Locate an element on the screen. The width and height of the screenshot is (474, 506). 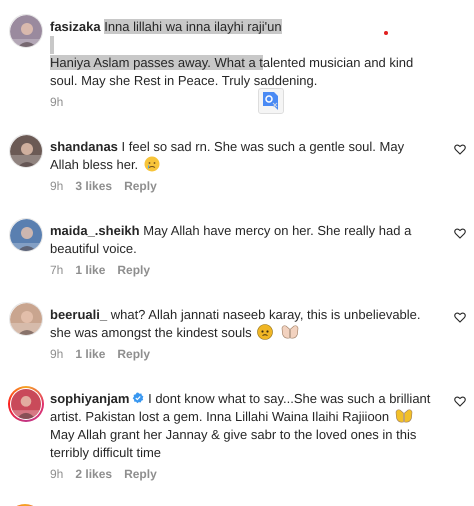
likes-count: 3 likes is located at coordinates (93, 186).